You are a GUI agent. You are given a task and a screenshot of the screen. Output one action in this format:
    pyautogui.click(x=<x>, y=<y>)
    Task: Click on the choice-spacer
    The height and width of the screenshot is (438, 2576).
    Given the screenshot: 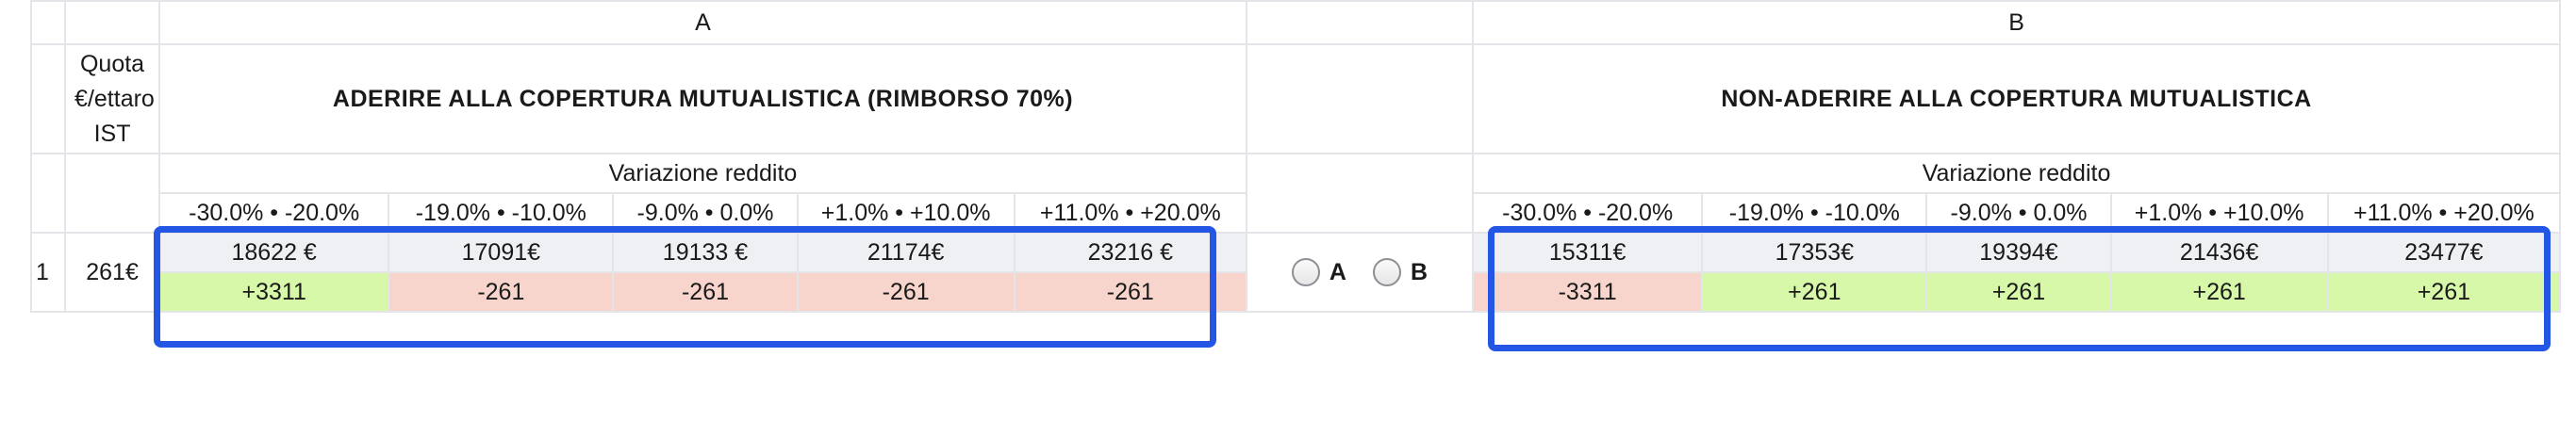 What is the action you would take?
    pyautogui.click(x=1360, y=193)
    